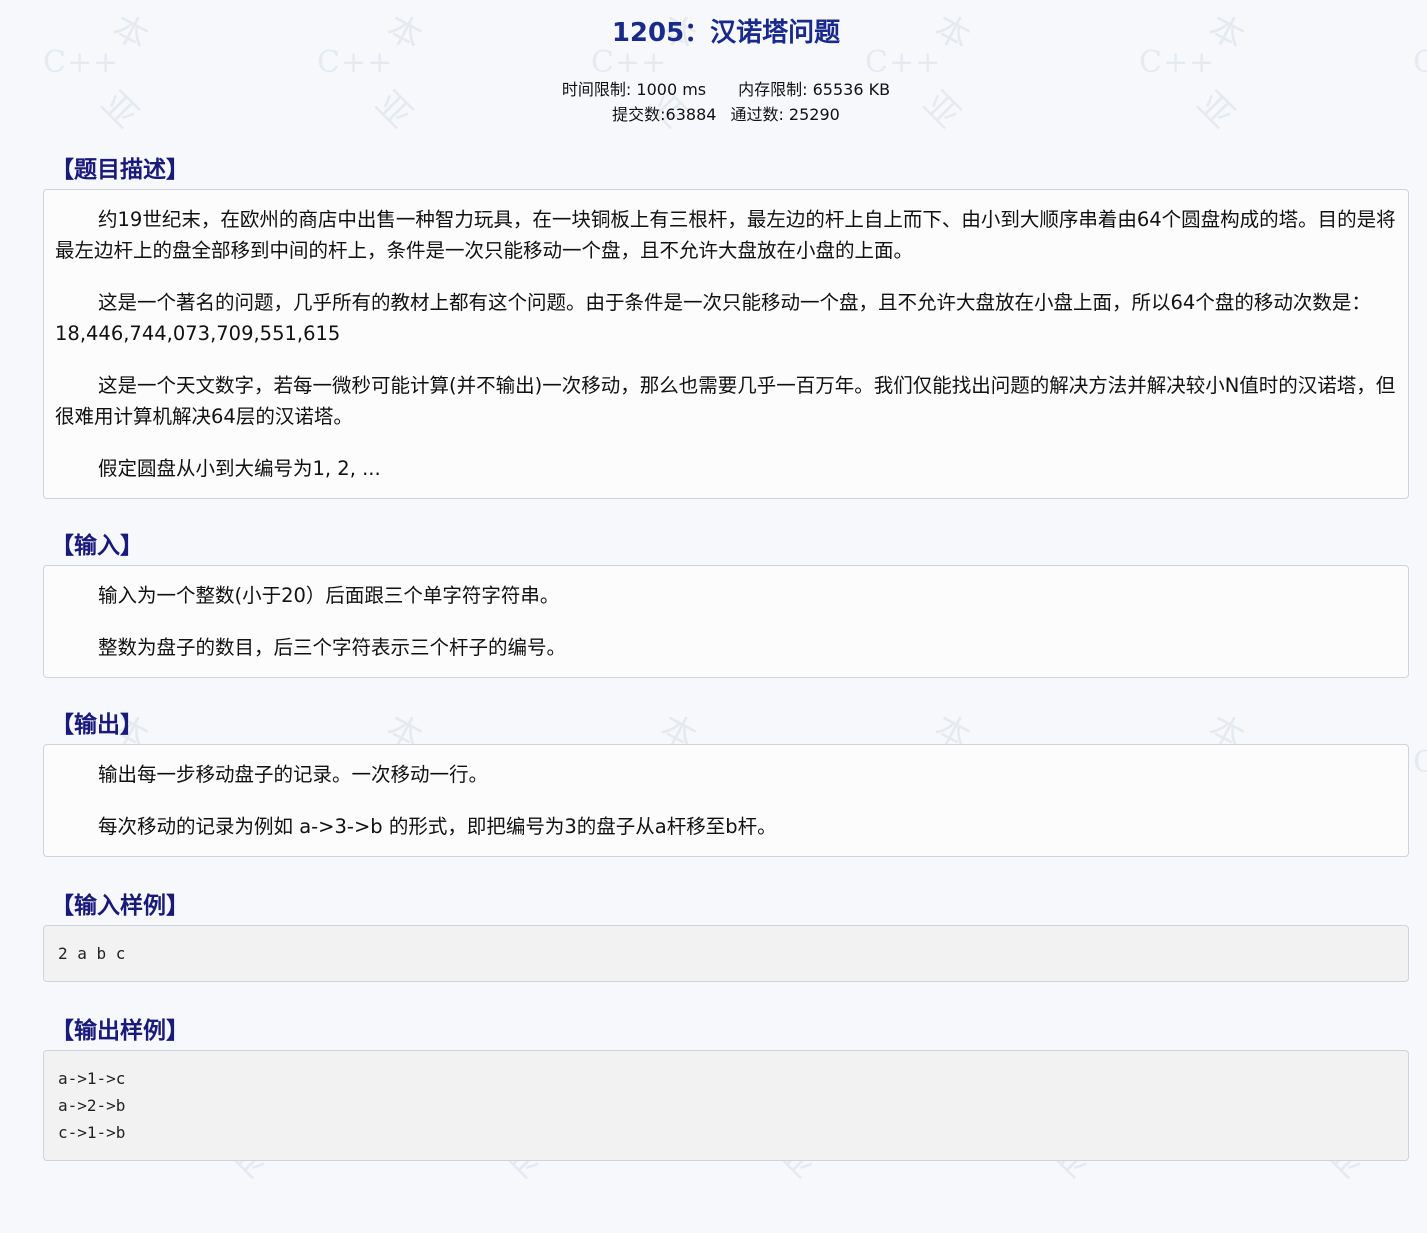 This screenshot has height=1233, width=1427. Describe the element at coordinates (120, 906) in the screenshot. I see `sample-input-heading: 【输入样例】` at that location.